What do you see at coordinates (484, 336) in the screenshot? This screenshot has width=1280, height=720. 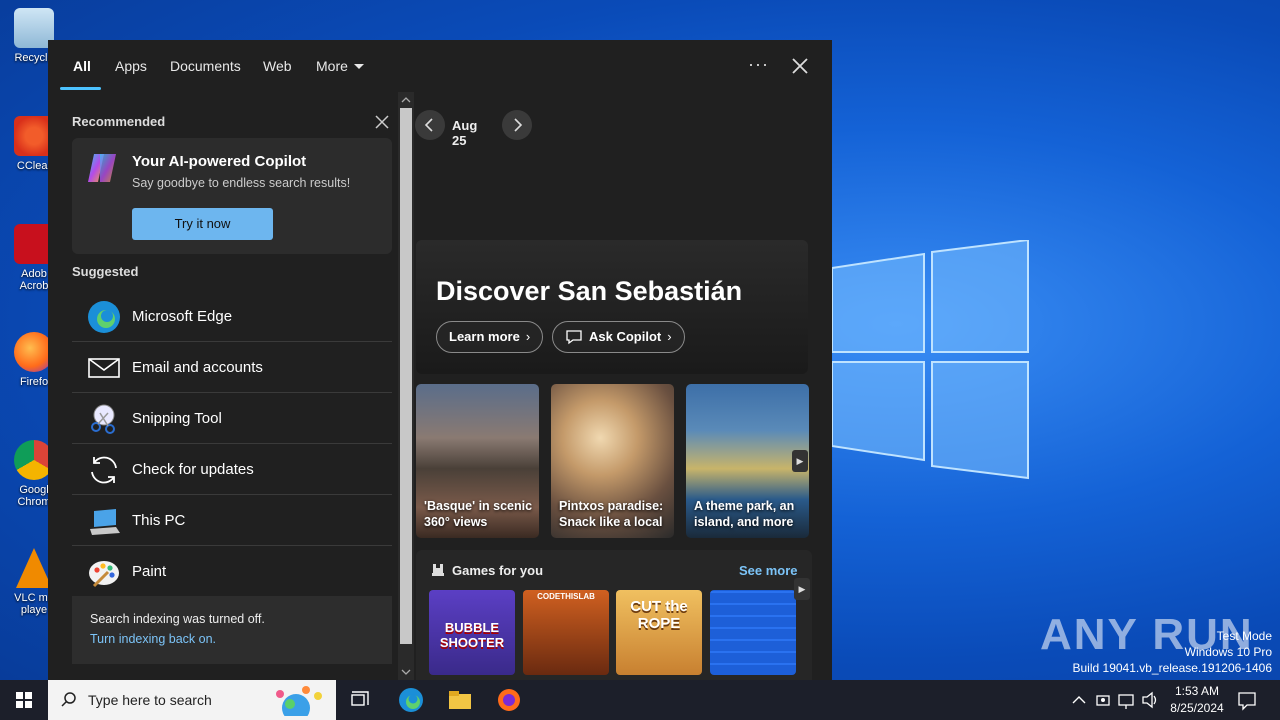 I see `learn-more-label: Learn more` at bounding box center [484, 336].